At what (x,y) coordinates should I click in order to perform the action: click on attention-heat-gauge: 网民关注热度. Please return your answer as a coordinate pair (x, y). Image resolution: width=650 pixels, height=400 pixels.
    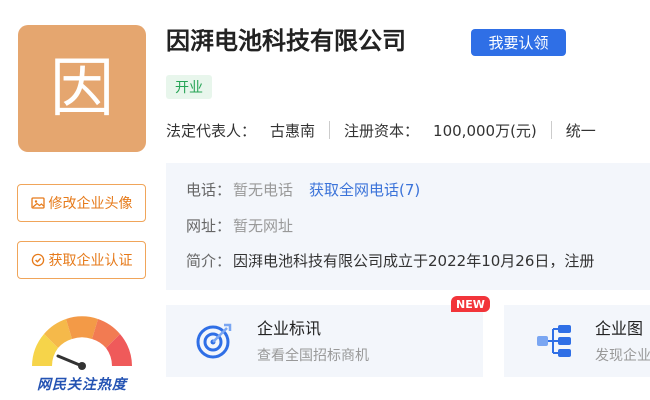
    Looking at the image, I should click on (82, 350).